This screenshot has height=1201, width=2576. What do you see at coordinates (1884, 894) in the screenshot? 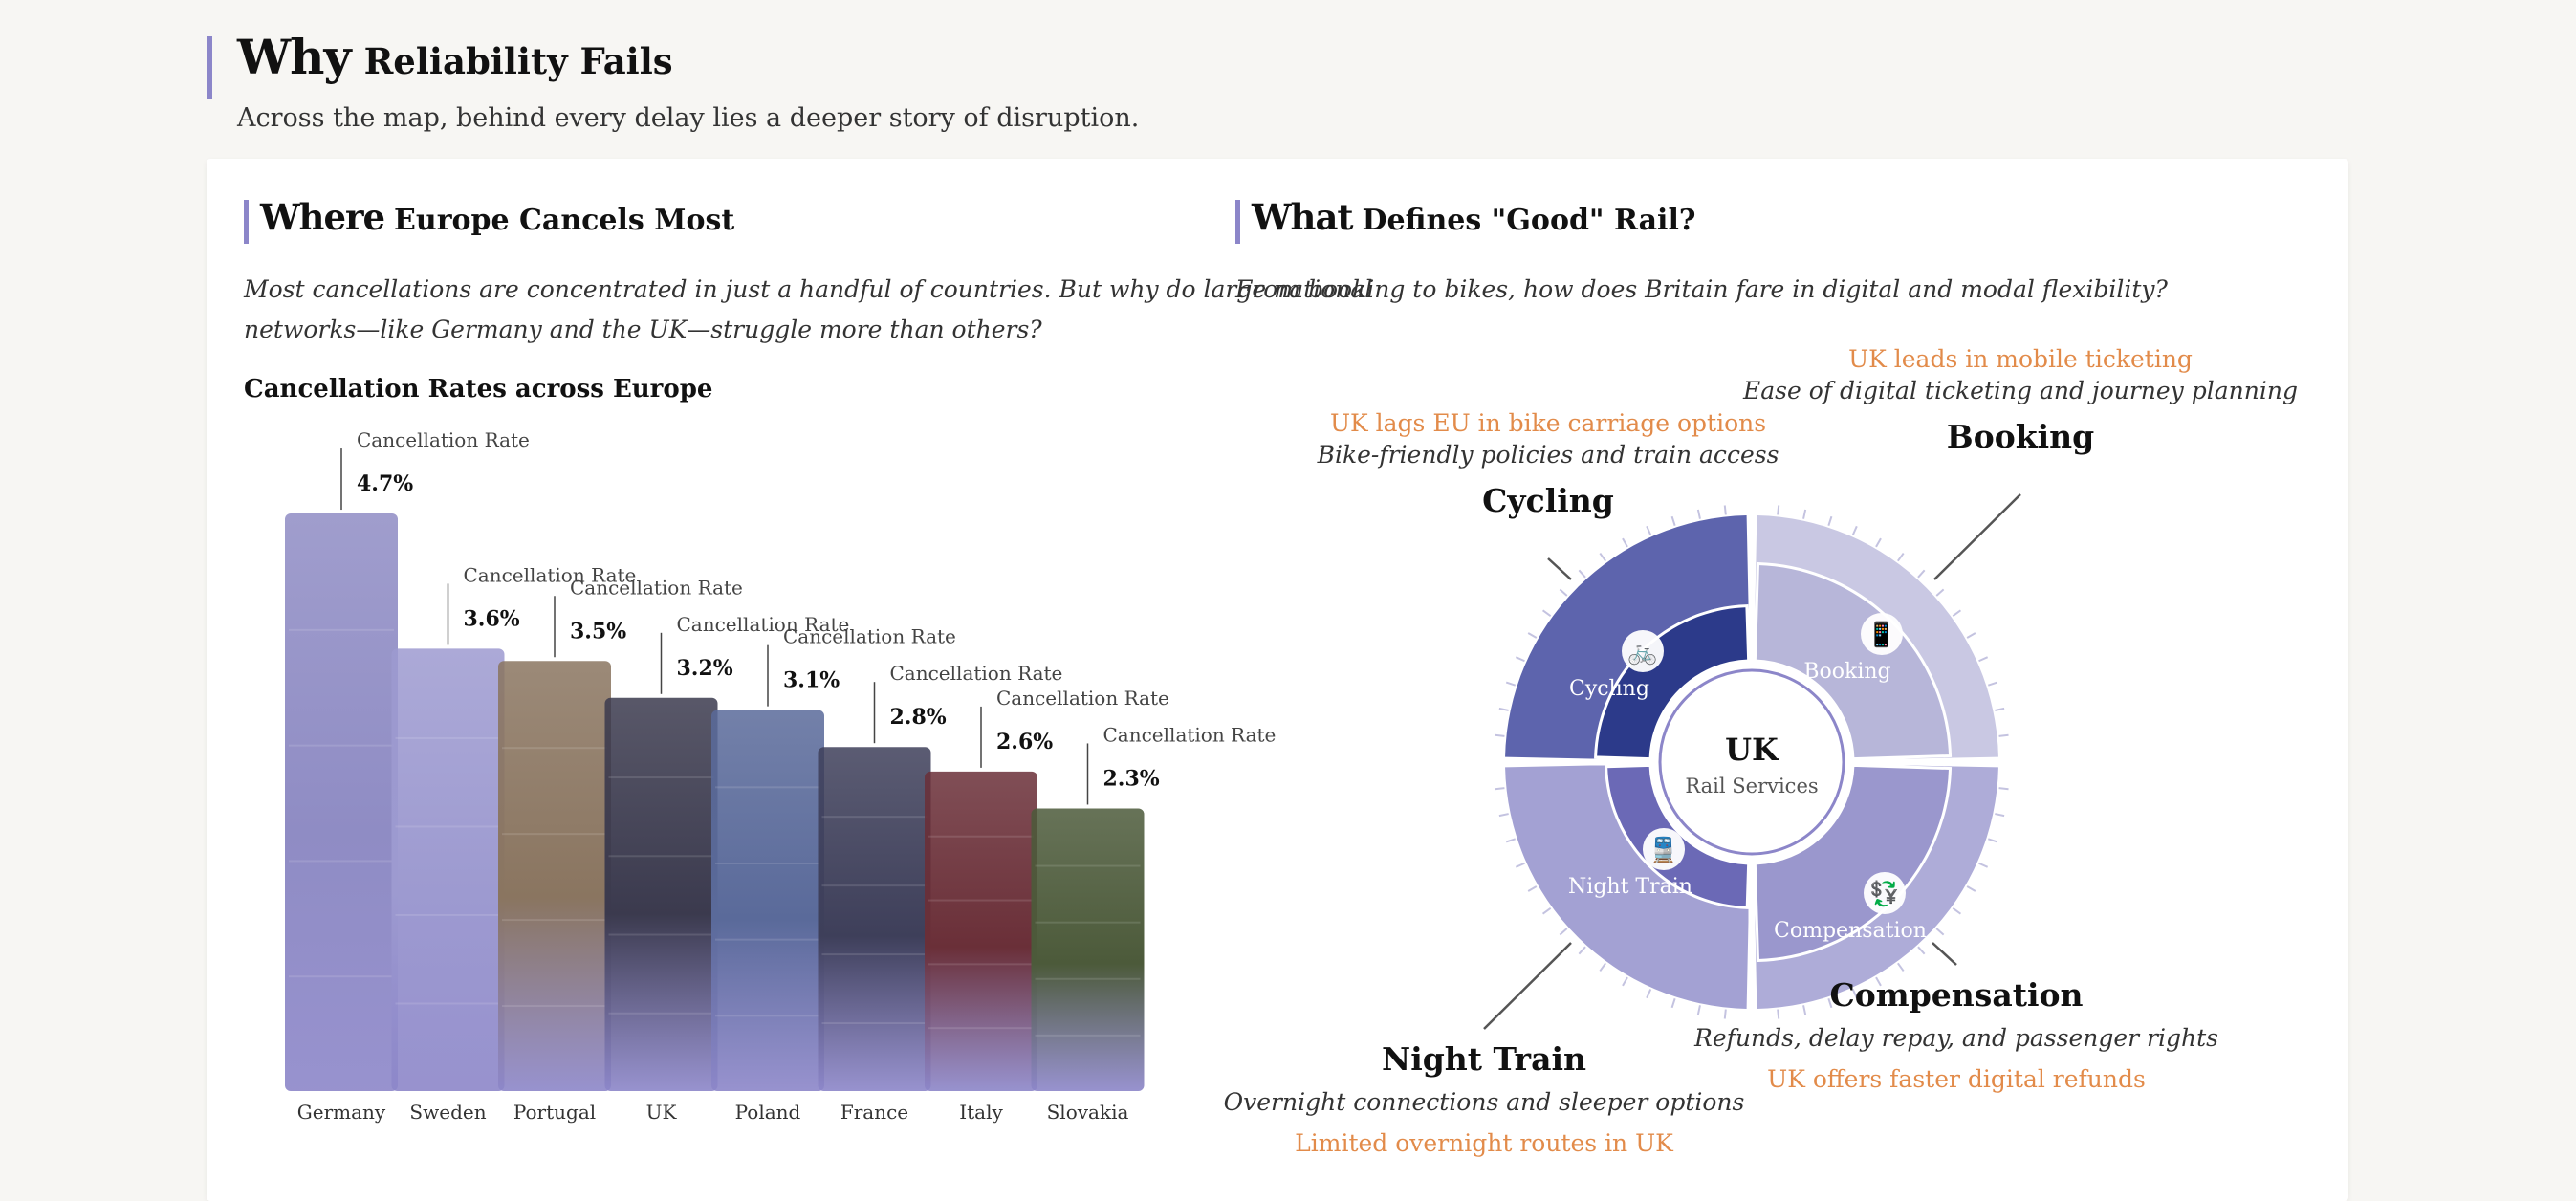
I see `refund-ticket-icon: 💱` at bounding box center [1884, 894].